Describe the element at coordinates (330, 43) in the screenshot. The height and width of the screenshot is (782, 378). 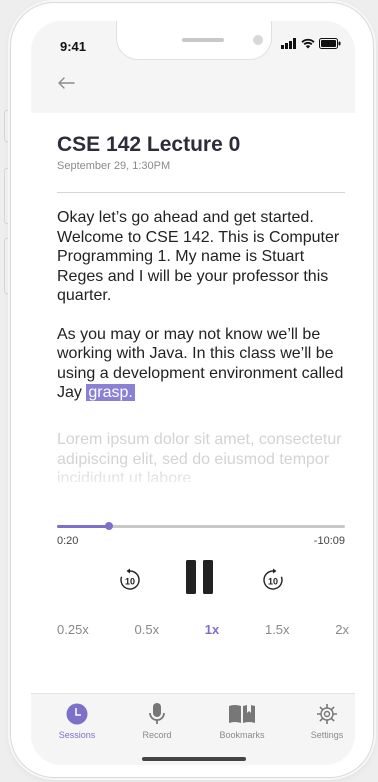
I see `battery-icon` at that location.